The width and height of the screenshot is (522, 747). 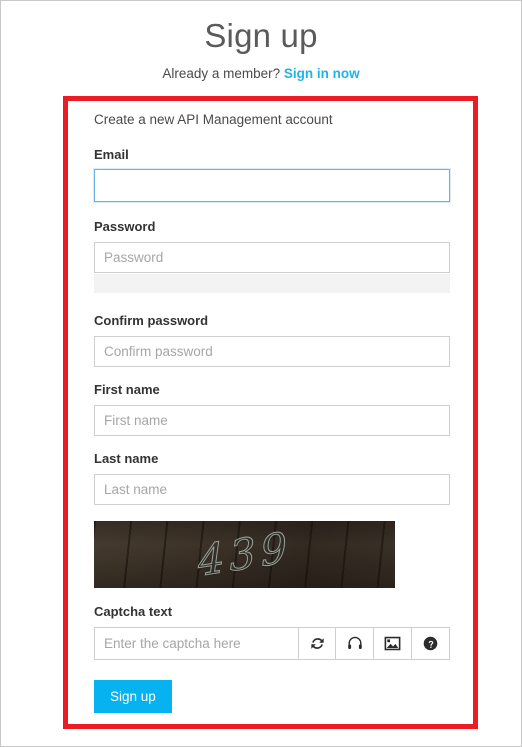 I want to click on captcha-challenge-text: 439, so click(x=245, y=553).